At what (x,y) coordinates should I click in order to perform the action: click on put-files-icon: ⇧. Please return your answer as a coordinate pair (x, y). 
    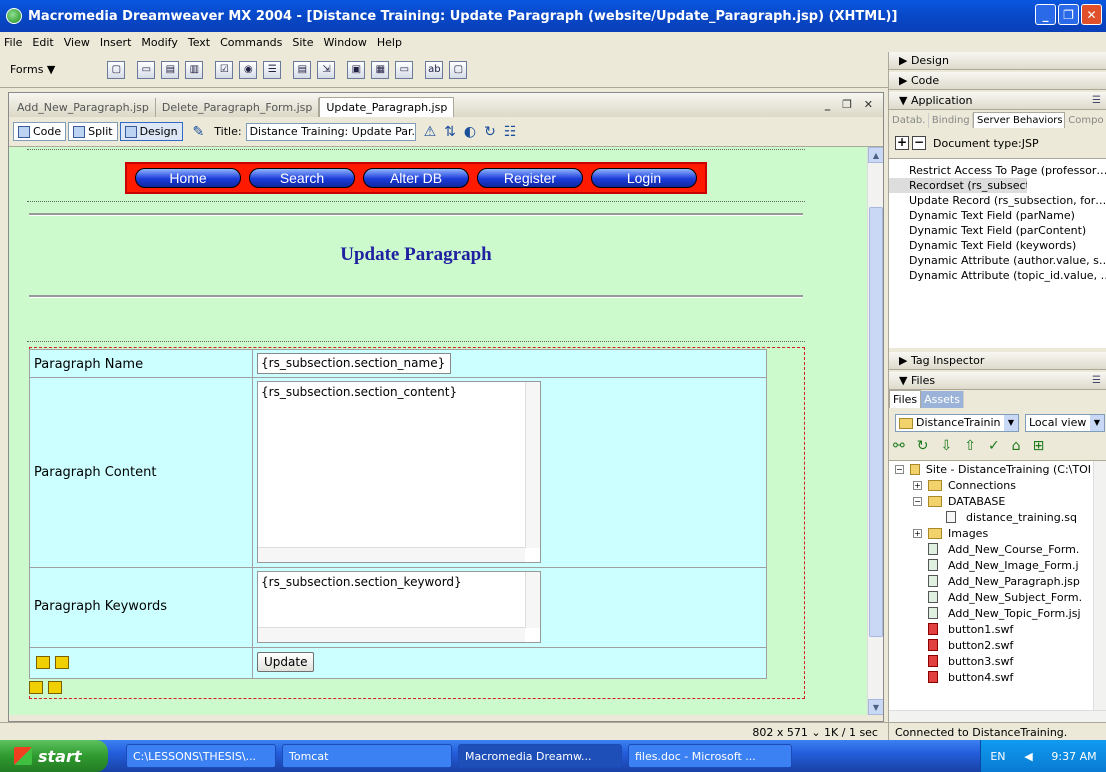
    Looking at the image, I should click on (970, 446).